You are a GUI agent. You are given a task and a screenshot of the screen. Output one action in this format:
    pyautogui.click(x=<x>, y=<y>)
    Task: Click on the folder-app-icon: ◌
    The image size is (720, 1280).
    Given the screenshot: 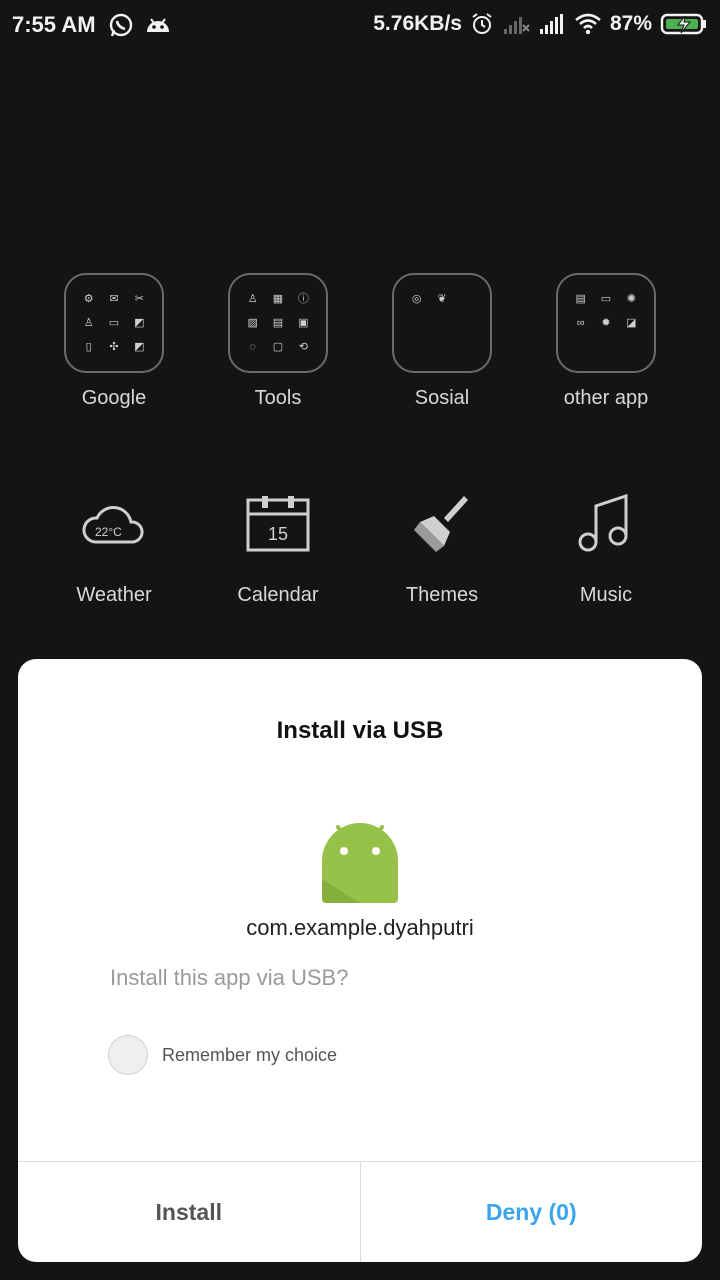 What is the action you would take?
    pyautogui.click(x=252, y=346)
    